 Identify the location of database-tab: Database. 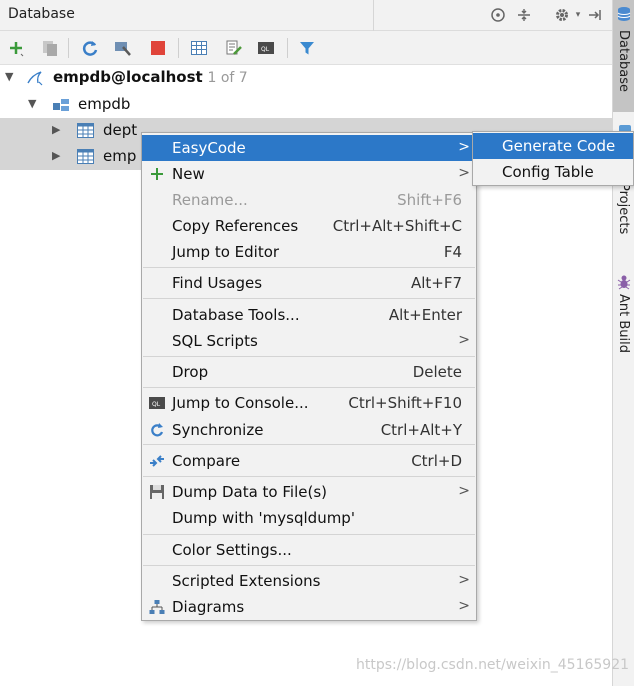
(623, 56).